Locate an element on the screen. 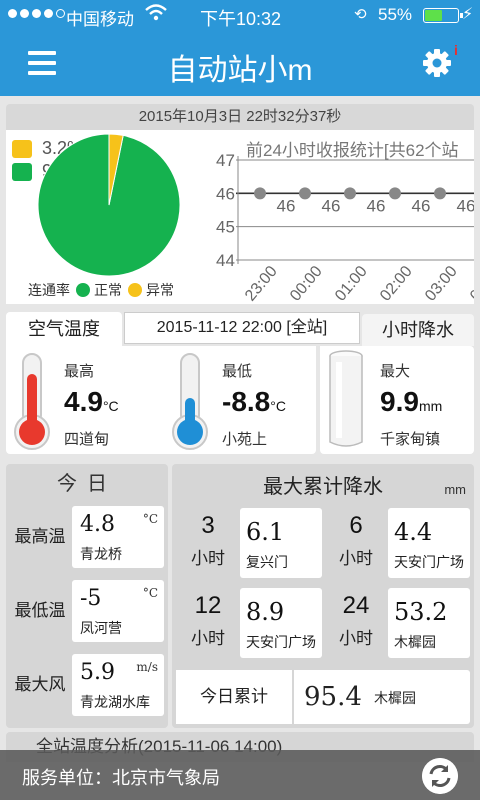  day-total-row: 今日累计 95.4 木樨园 is located at coordinates (323, 697).